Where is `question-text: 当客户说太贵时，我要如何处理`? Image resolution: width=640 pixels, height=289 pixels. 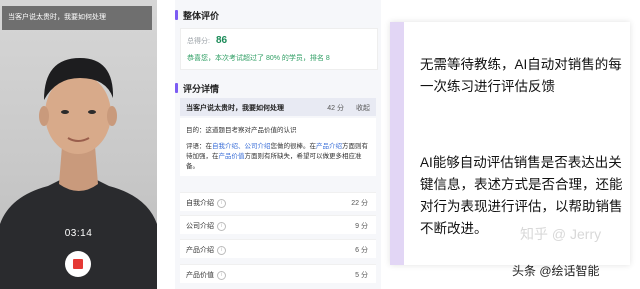 question-text: 当客户说太贵时，我要如何处理 is located at coordinates (235, 108).